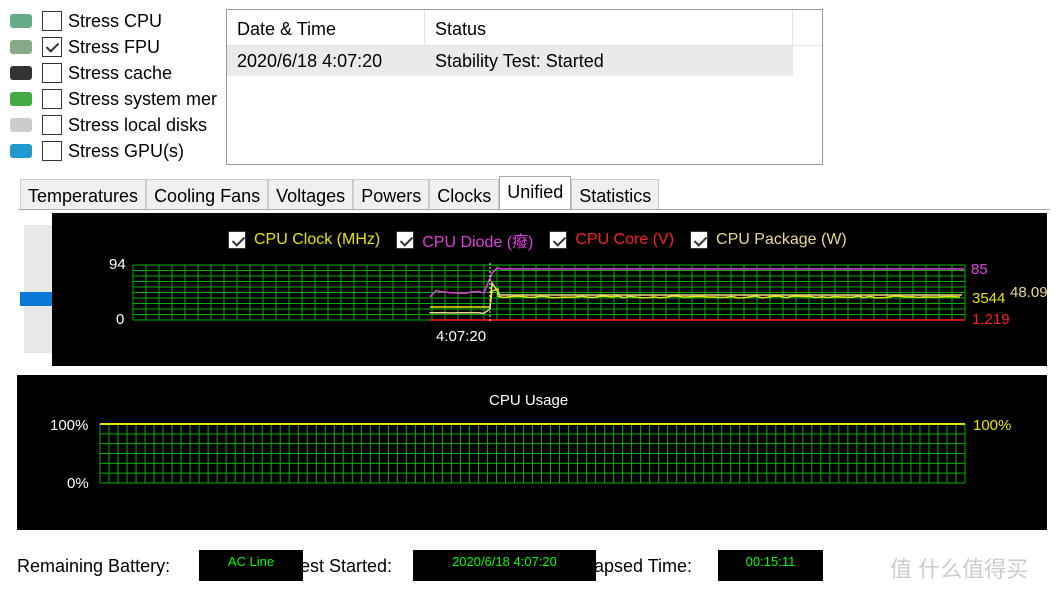 The width and height of the screenshot is (1058, 593). Describe the element at coordinates (251, 565) in the screenshot. I see `battery-value: AC Line` at that location.